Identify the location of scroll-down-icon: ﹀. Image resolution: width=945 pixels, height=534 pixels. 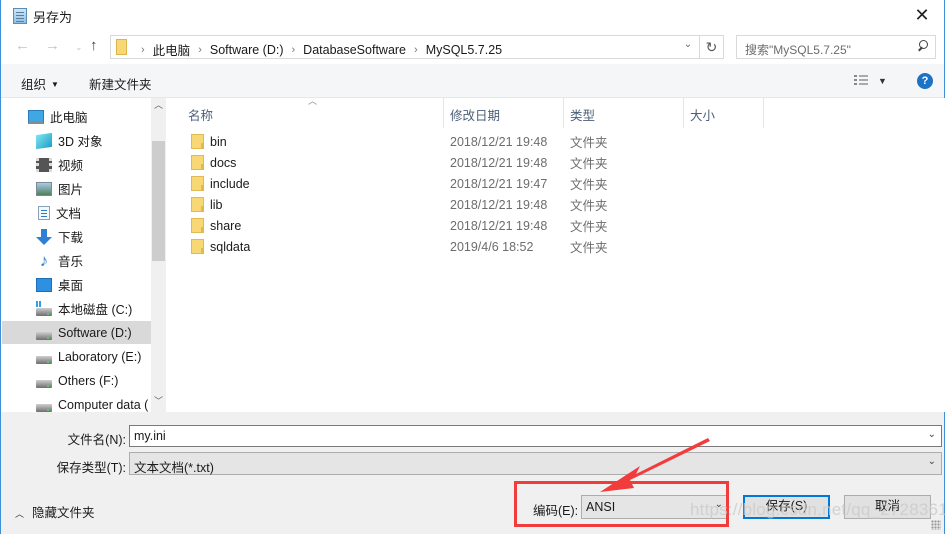
(158, 402).